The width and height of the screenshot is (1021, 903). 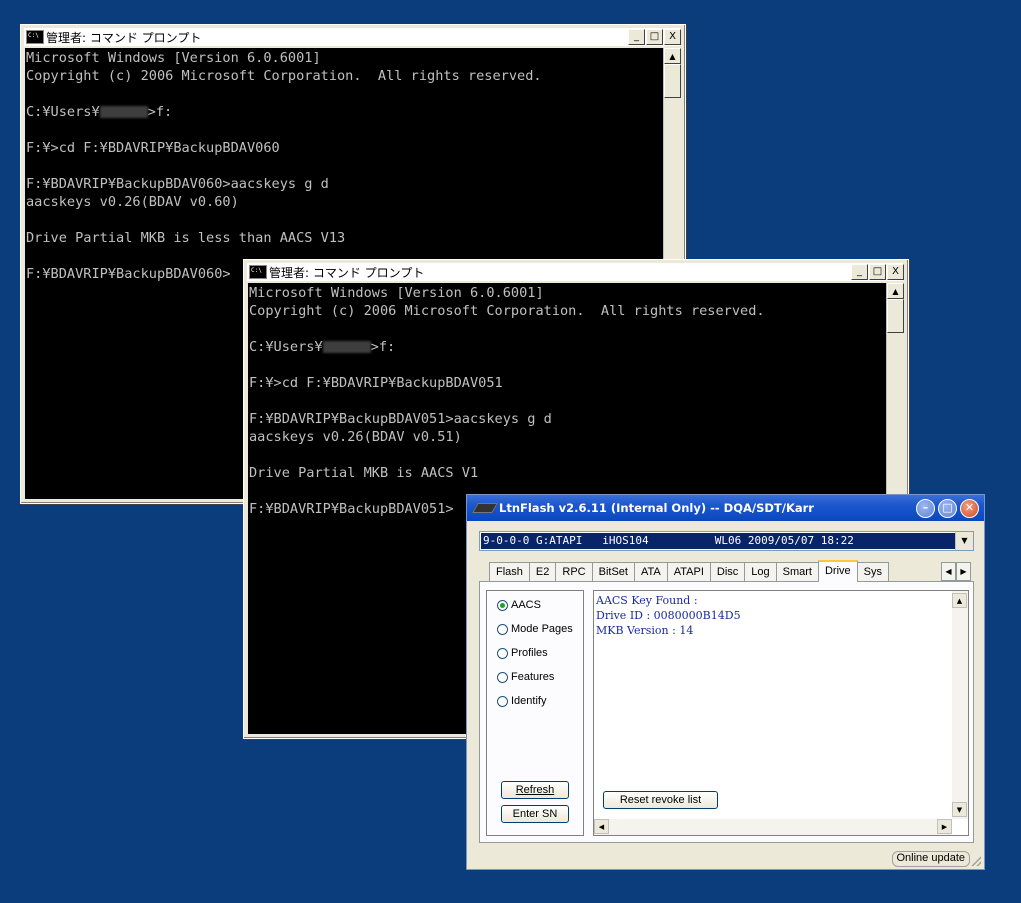 I want to click on console-1-titlebar: 管理者: コマンド プロンプト, so click(x=352, y=37).